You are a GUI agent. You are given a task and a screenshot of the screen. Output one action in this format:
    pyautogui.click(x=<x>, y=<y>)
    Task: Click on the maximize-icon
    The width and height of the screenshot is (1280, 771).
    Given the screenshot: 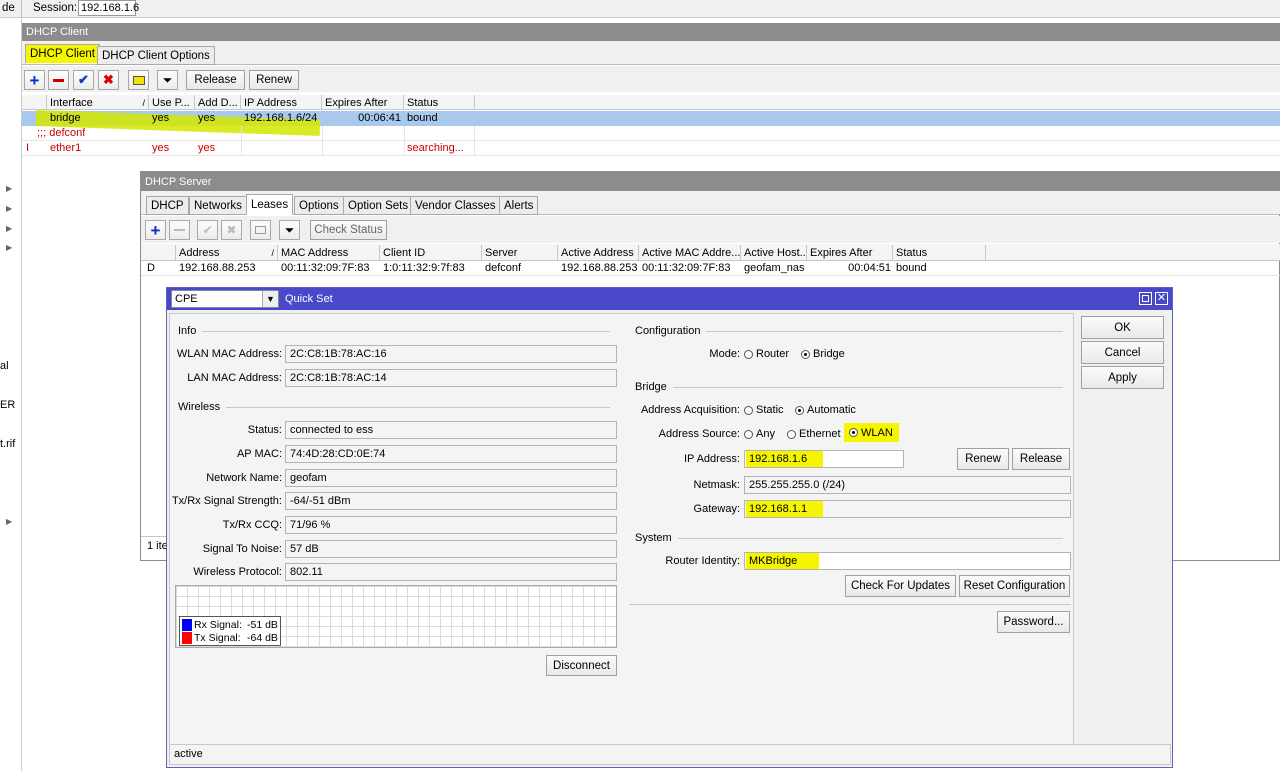 What is the action you would take?
    pyautogui.click(x=1145, y=298)
    